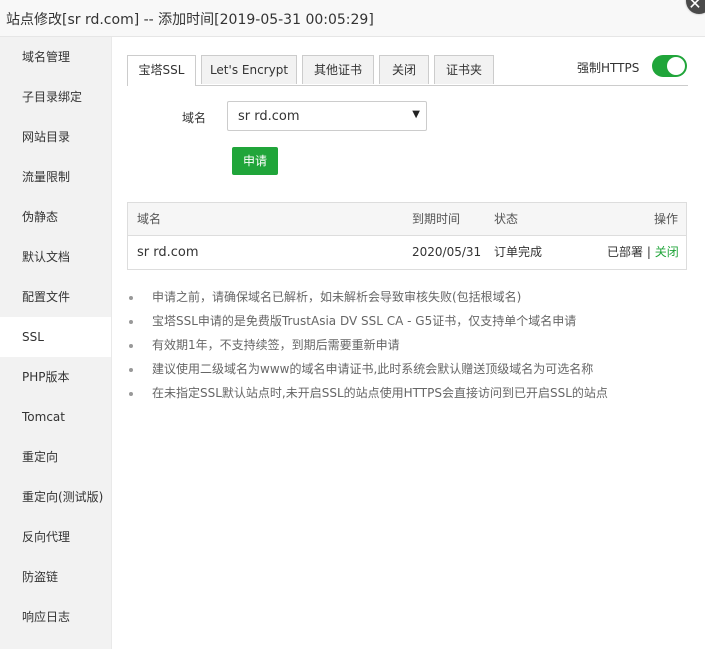  I want to click on dropdown-arrow-icon: ▼, so click(416, 114).